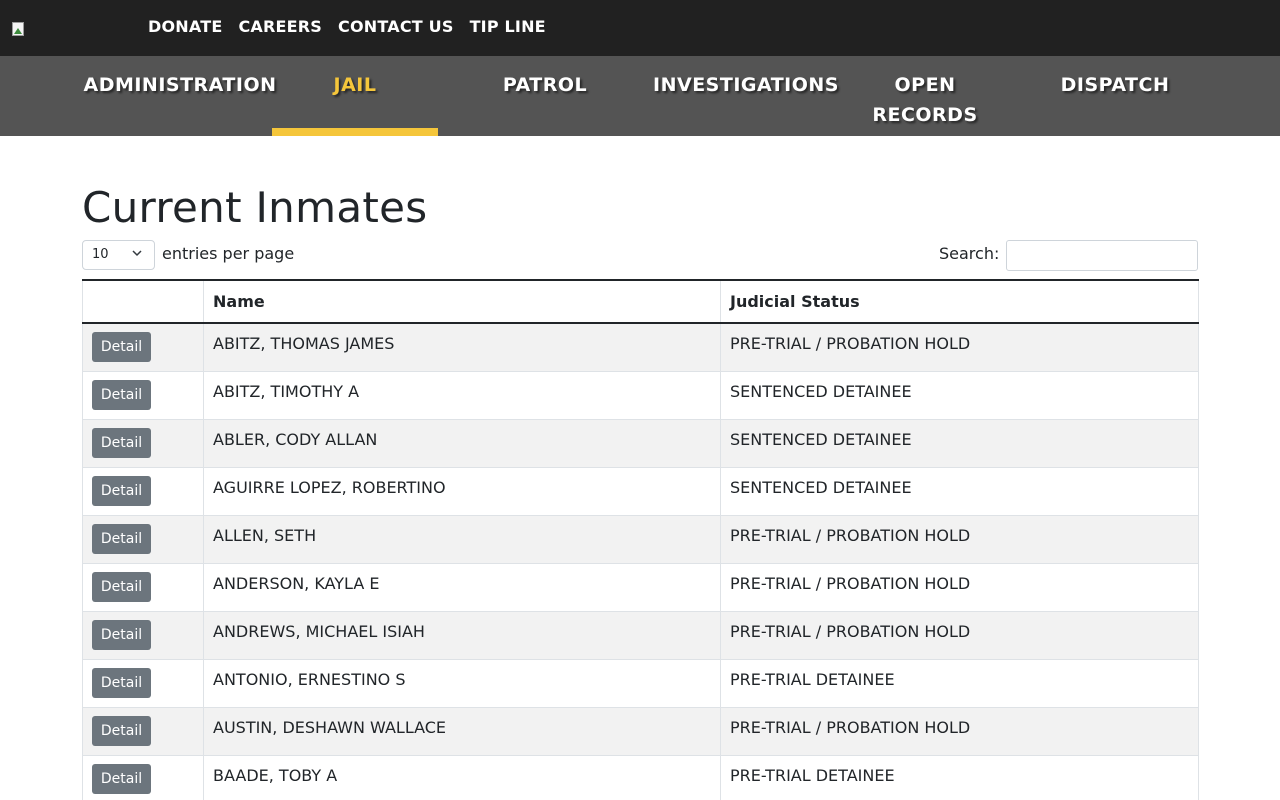  Describe the element at coordinates (1102, 255) in the screenshot. I see `search-input` at that location.